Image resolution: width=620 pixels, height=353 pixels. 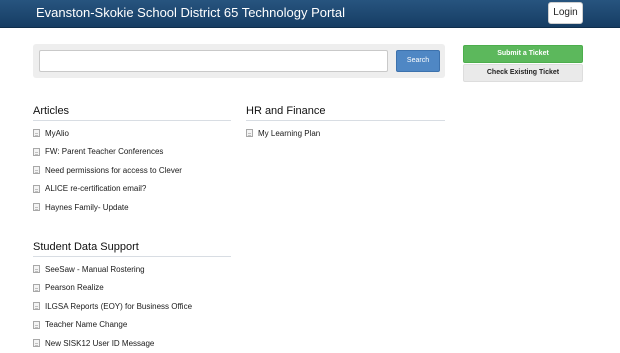 I want to click on student-item: Teacher Name Change, so click(x=132, y=325).